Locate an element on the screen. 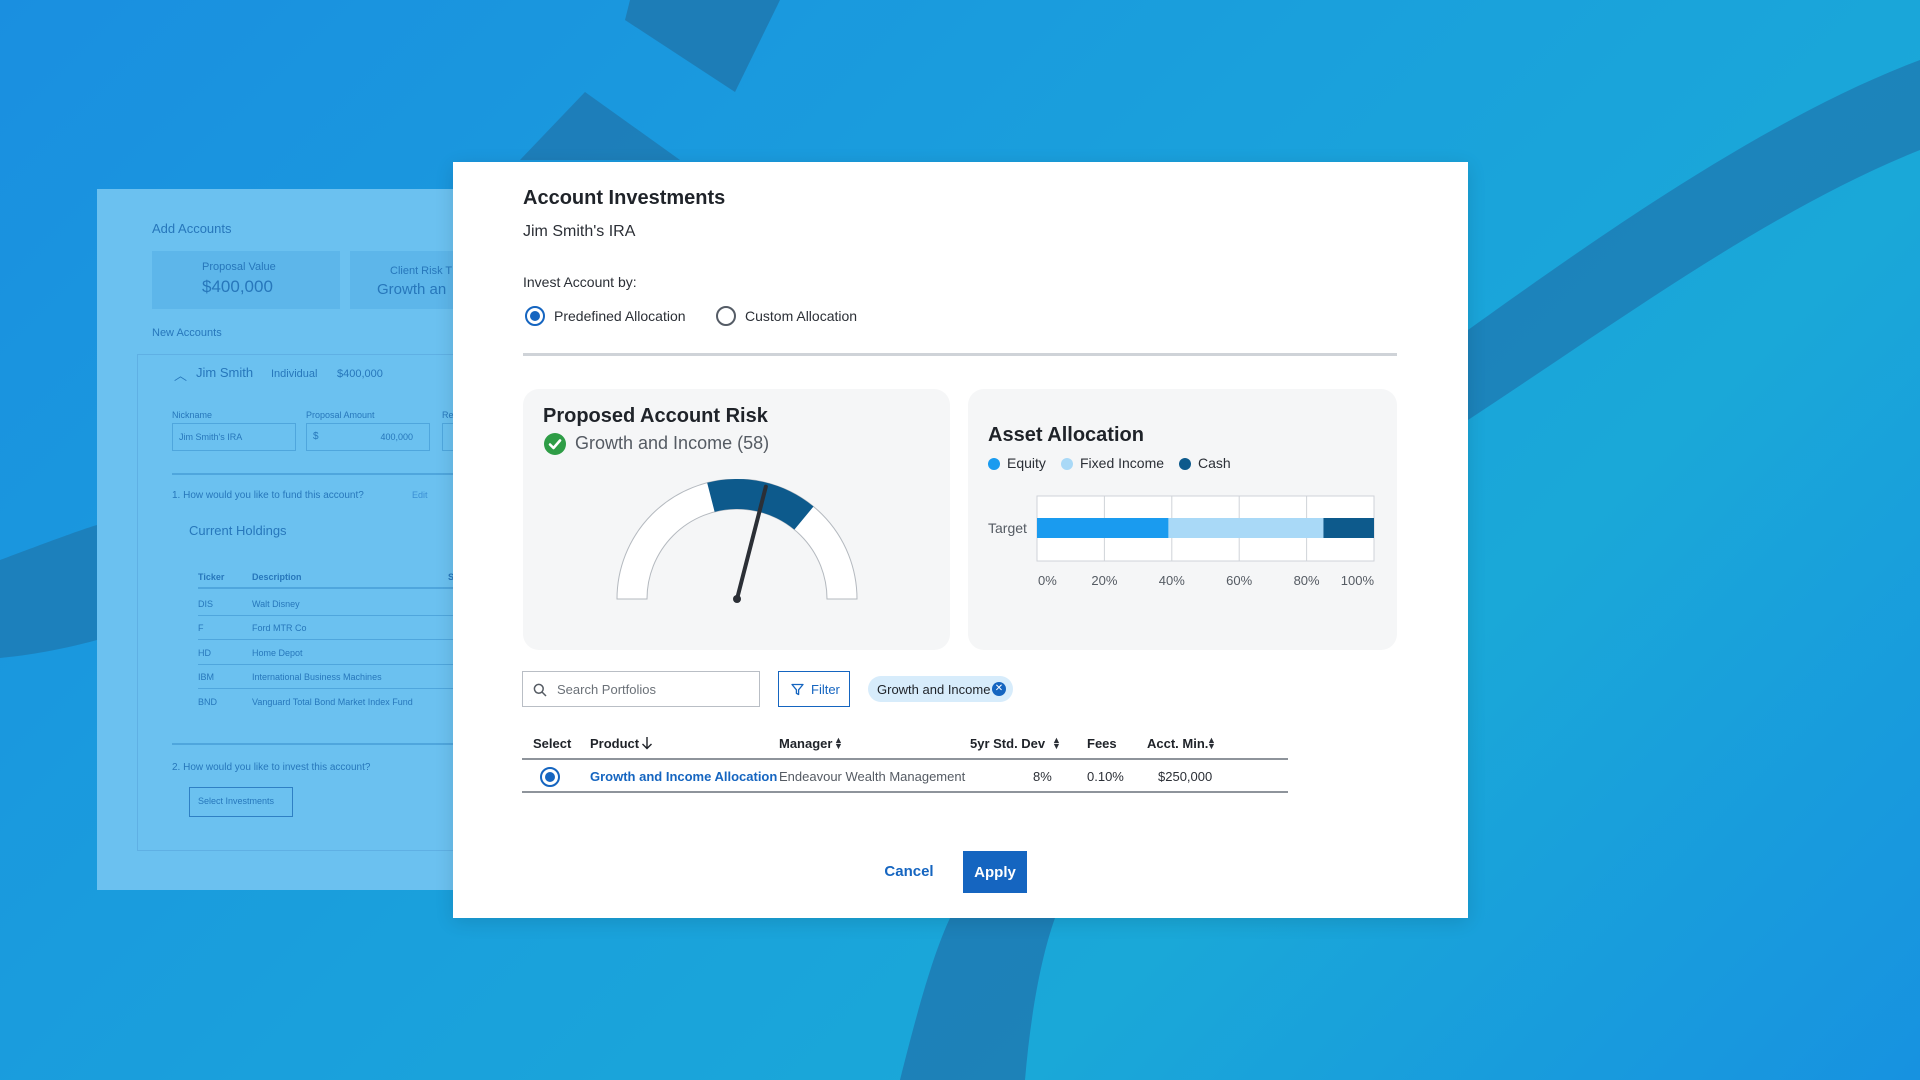 This screenshot has height=1080, width=1920. section-divider is located at coordinates (960, 354).